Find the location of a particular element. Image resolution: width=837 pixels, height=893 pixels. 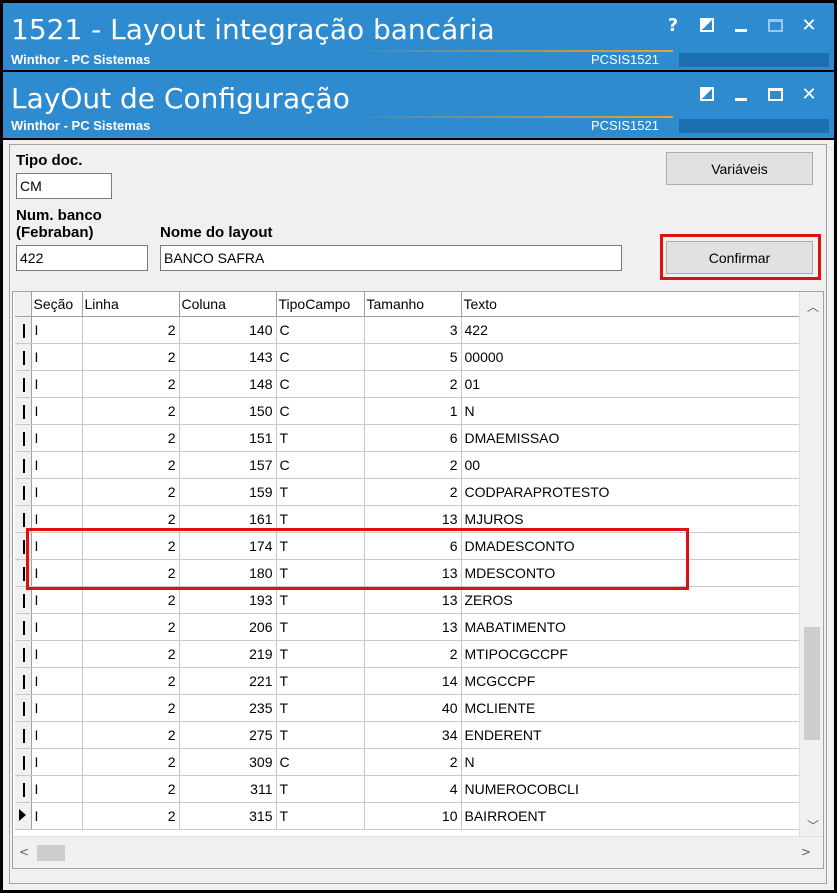

table-row: I 2 309 C 2 N is located at coordinates (407, 762).